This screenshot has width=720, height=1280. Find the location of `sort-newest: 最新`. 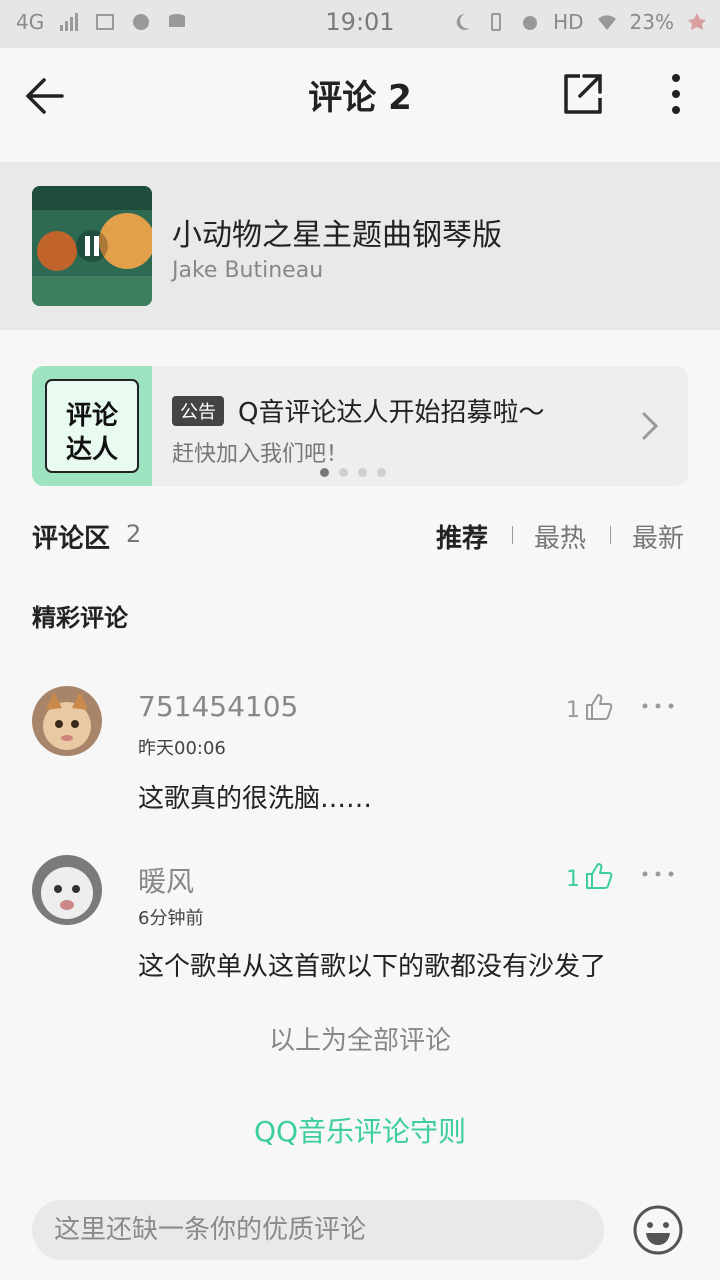

sort-newest: 最新 is located at coordinates (658, 536).